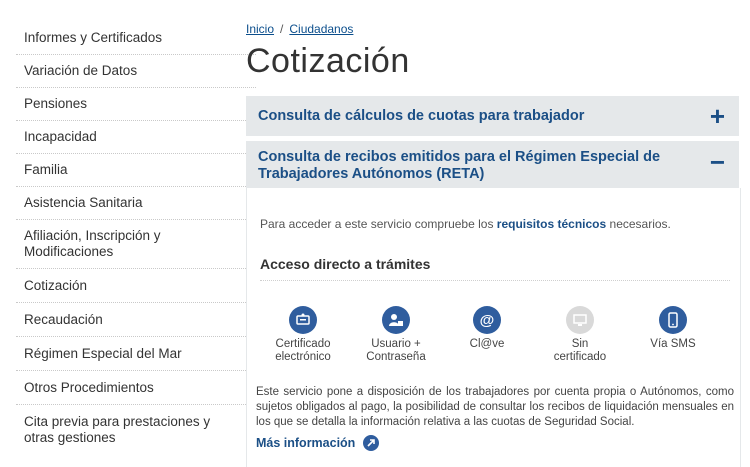  I want to click on breadcrumb: Inicio / Ciudadanos, so click(299, 29).